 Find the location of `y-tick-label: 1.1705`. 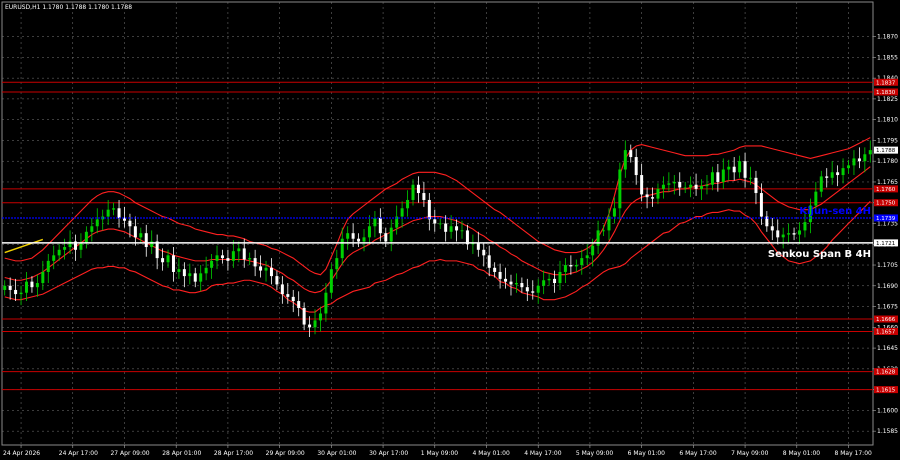

y-tick-label: 1.1705 is located at coordinates (887, 265).